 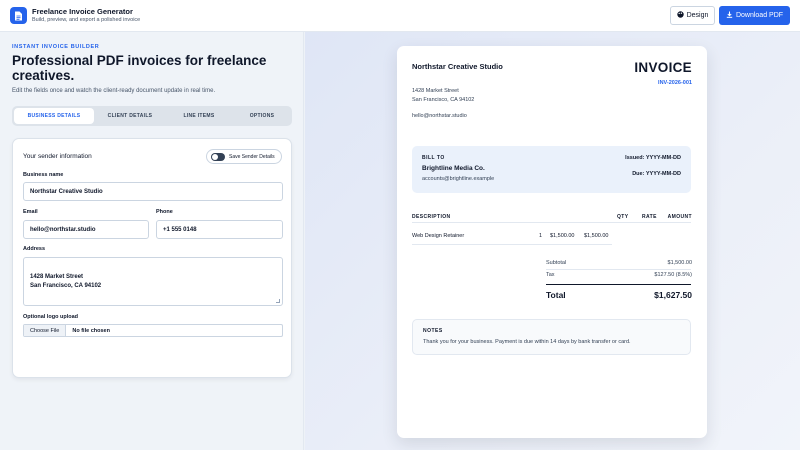 What do you see at coordinates (43, 175) in the screenshot?
I see `business-name-label: Business name` at bounding box center [43, 175].